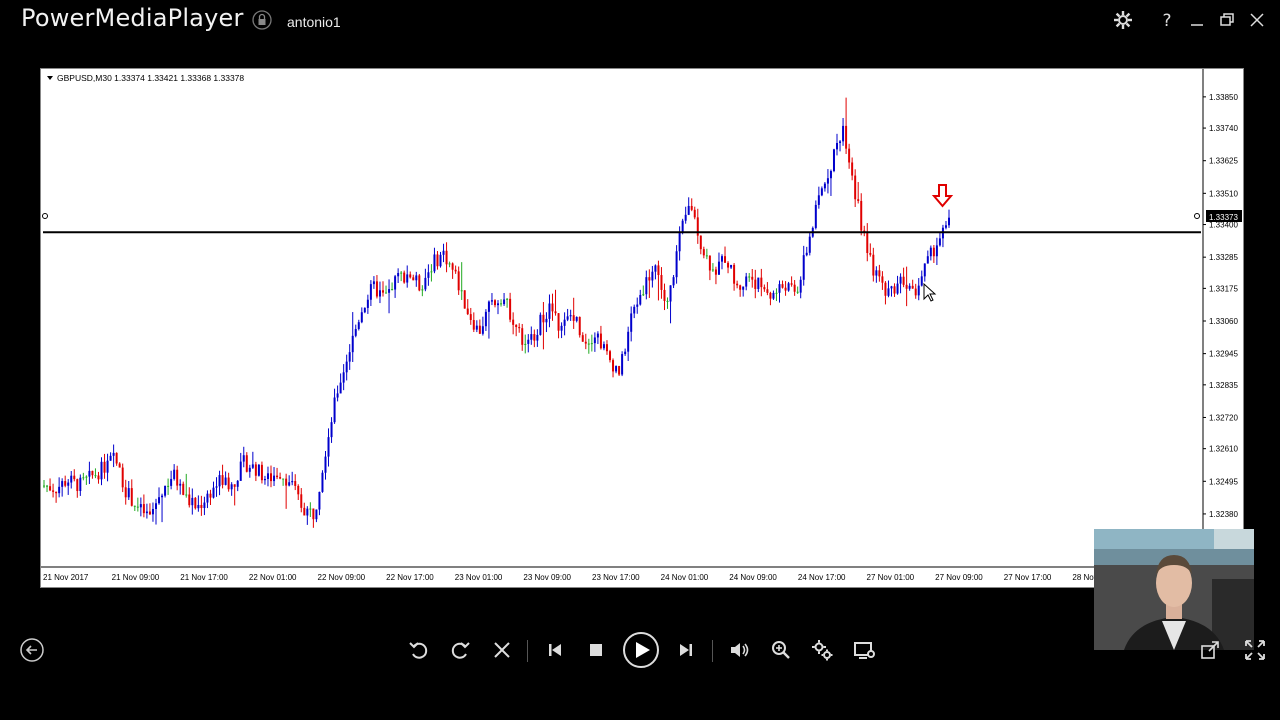  What do you see at coordinates (1223, 217) in the screenshot?
I see `price-tag: 1.33373` at bounding box center [1223, 217].